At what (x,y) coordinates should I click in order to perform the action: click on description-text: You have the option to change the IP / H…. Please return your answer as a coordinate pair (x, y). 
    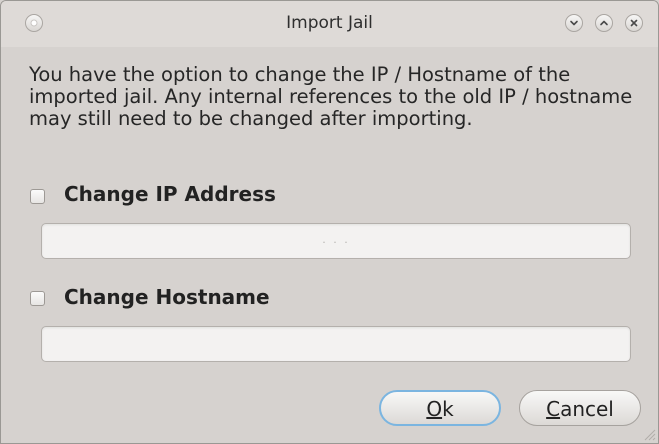
    Looking at the image, I should click on (331, 96).